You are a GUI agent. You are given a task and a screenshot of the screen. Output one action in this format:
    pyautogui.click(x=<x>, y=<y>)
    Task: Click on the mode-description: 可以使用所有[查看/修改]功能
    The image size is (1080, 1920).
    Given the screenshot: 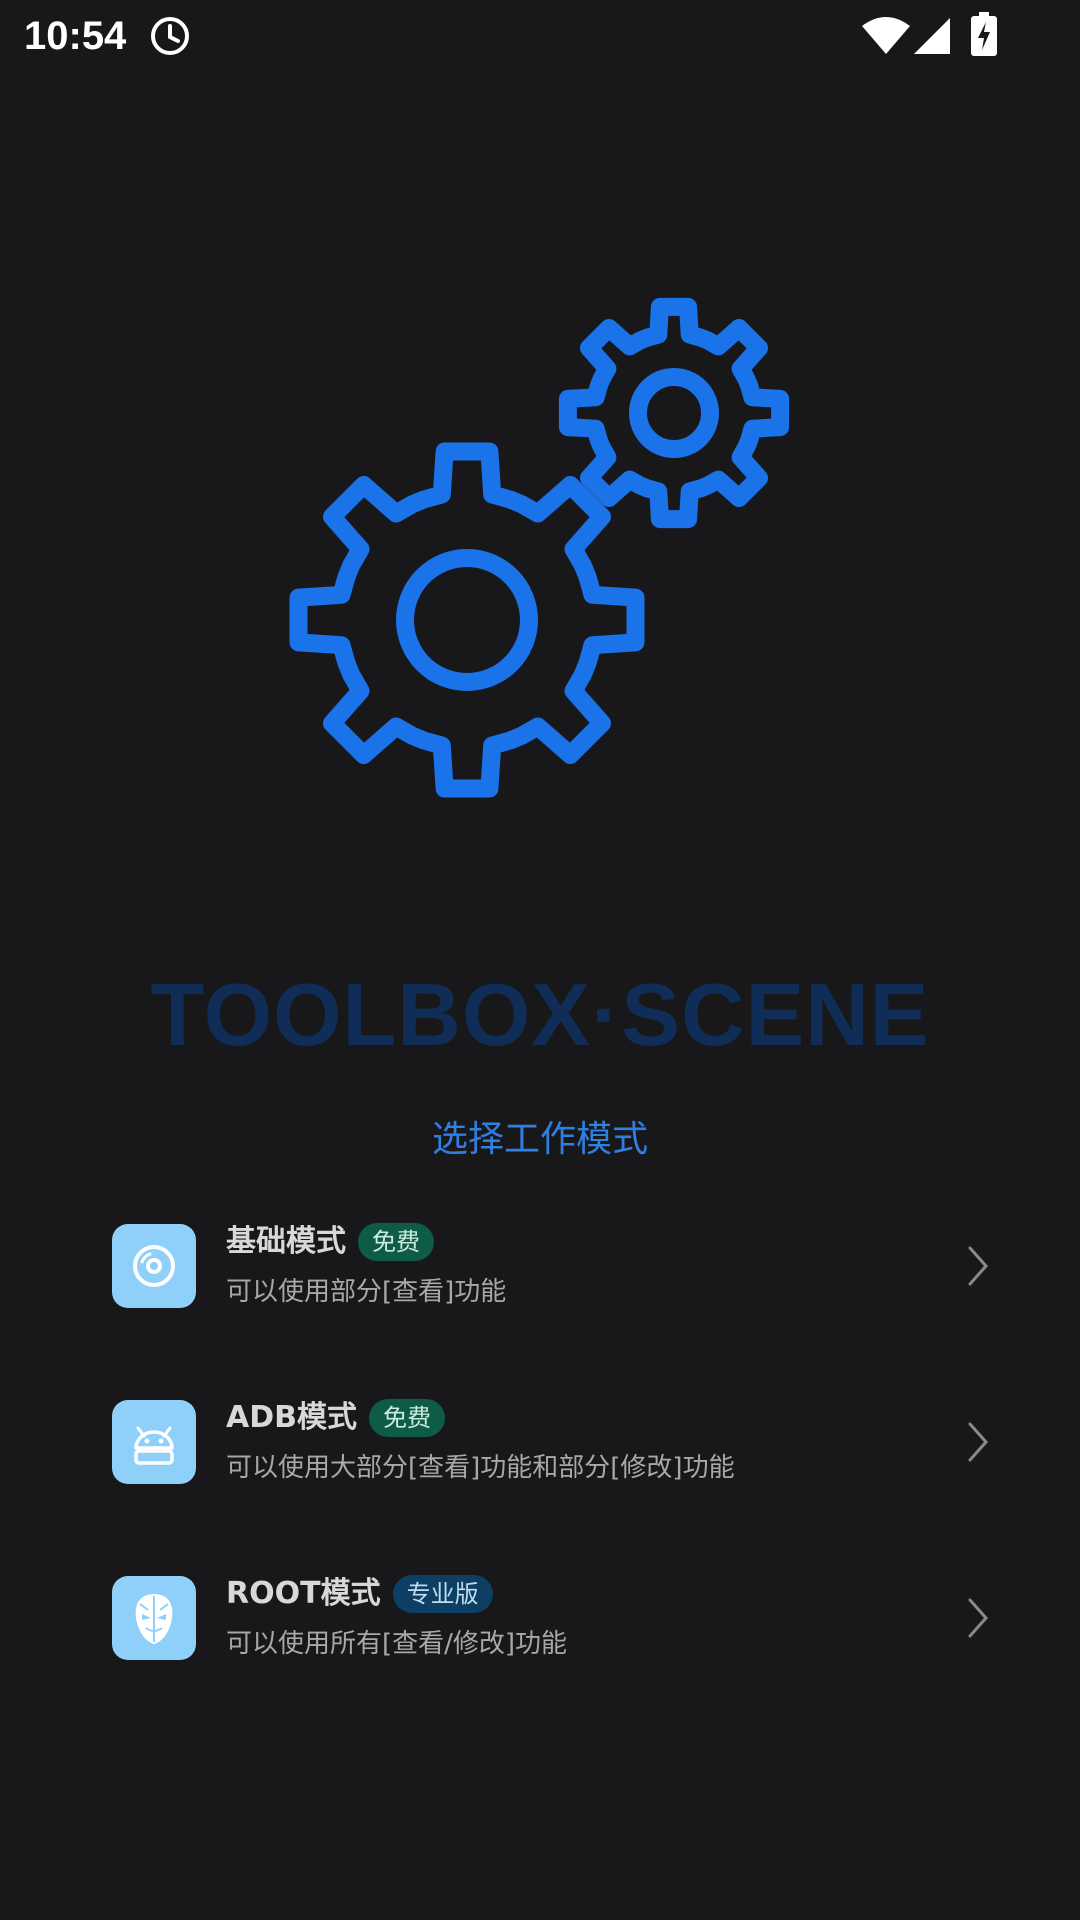 What is the action you would take?
    pyautogui.click(x=397, y=1644)
    